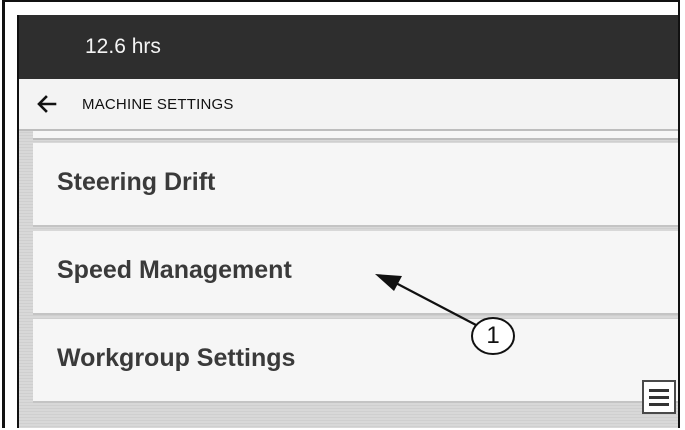 The image size is (685, 430). Describe the element at coordinates (136, 182) in the screenshot. I see `list-item-label: Steering Drift` at that location.